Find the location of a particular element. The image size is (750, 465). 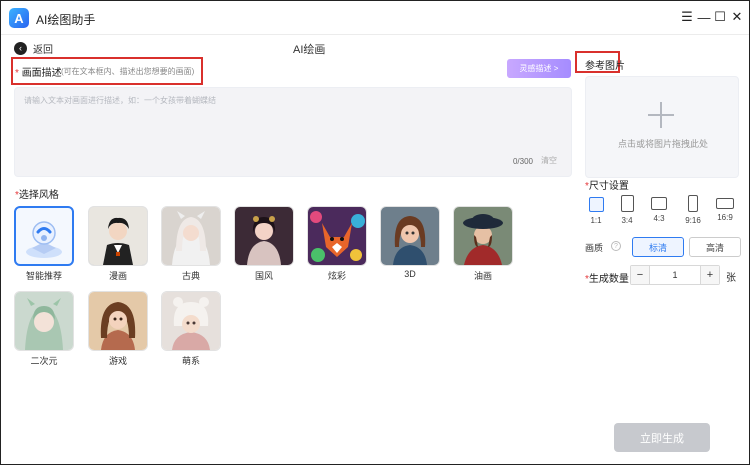

description-placeholder: 请输入文本对画面进行描述，如：一个女孩带着蝴蝶结 is located at coordinates (120, 100).